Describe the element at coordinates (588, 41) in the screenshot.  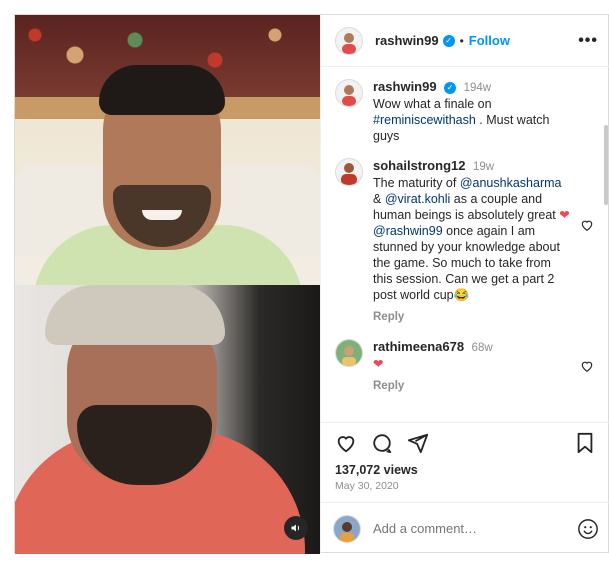
I see `more-options-icon: •••` at that location.